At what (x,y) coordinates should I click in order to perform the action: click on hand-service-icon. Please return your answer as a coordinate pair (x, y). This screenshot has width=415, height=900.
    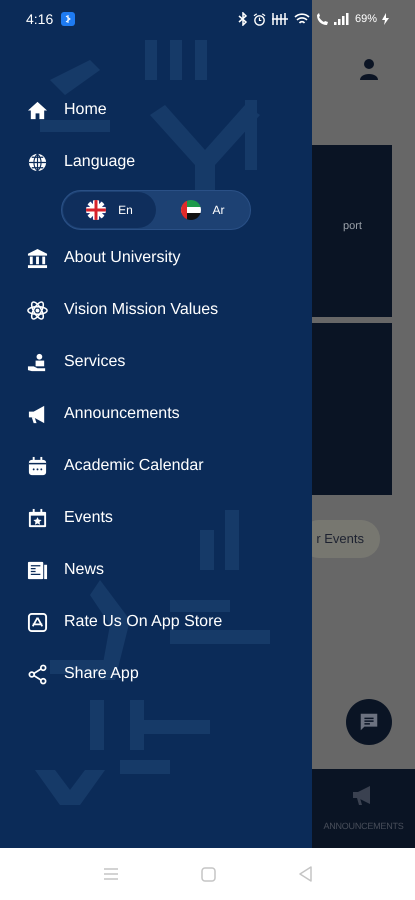
    Looking at the image, I should click on (37, 362).